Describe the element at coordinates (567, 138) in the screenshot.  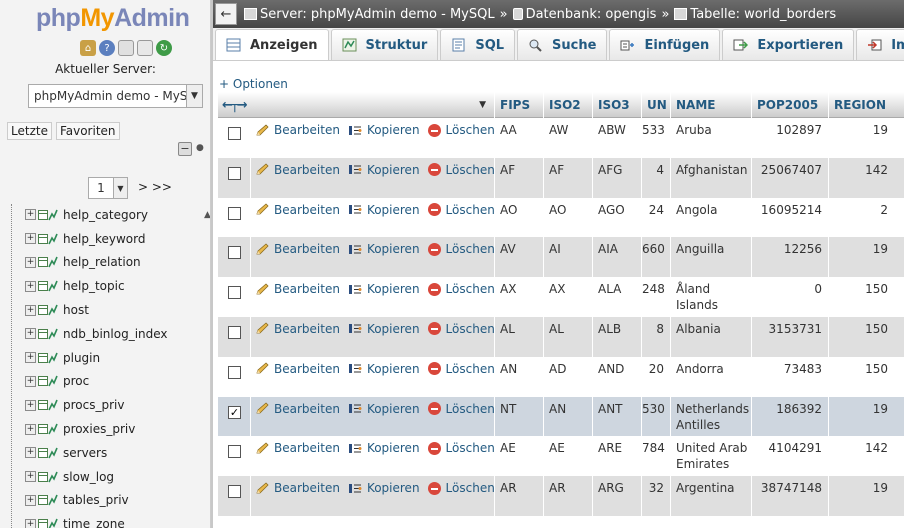
I see `cell-iso2: AW` at that location.